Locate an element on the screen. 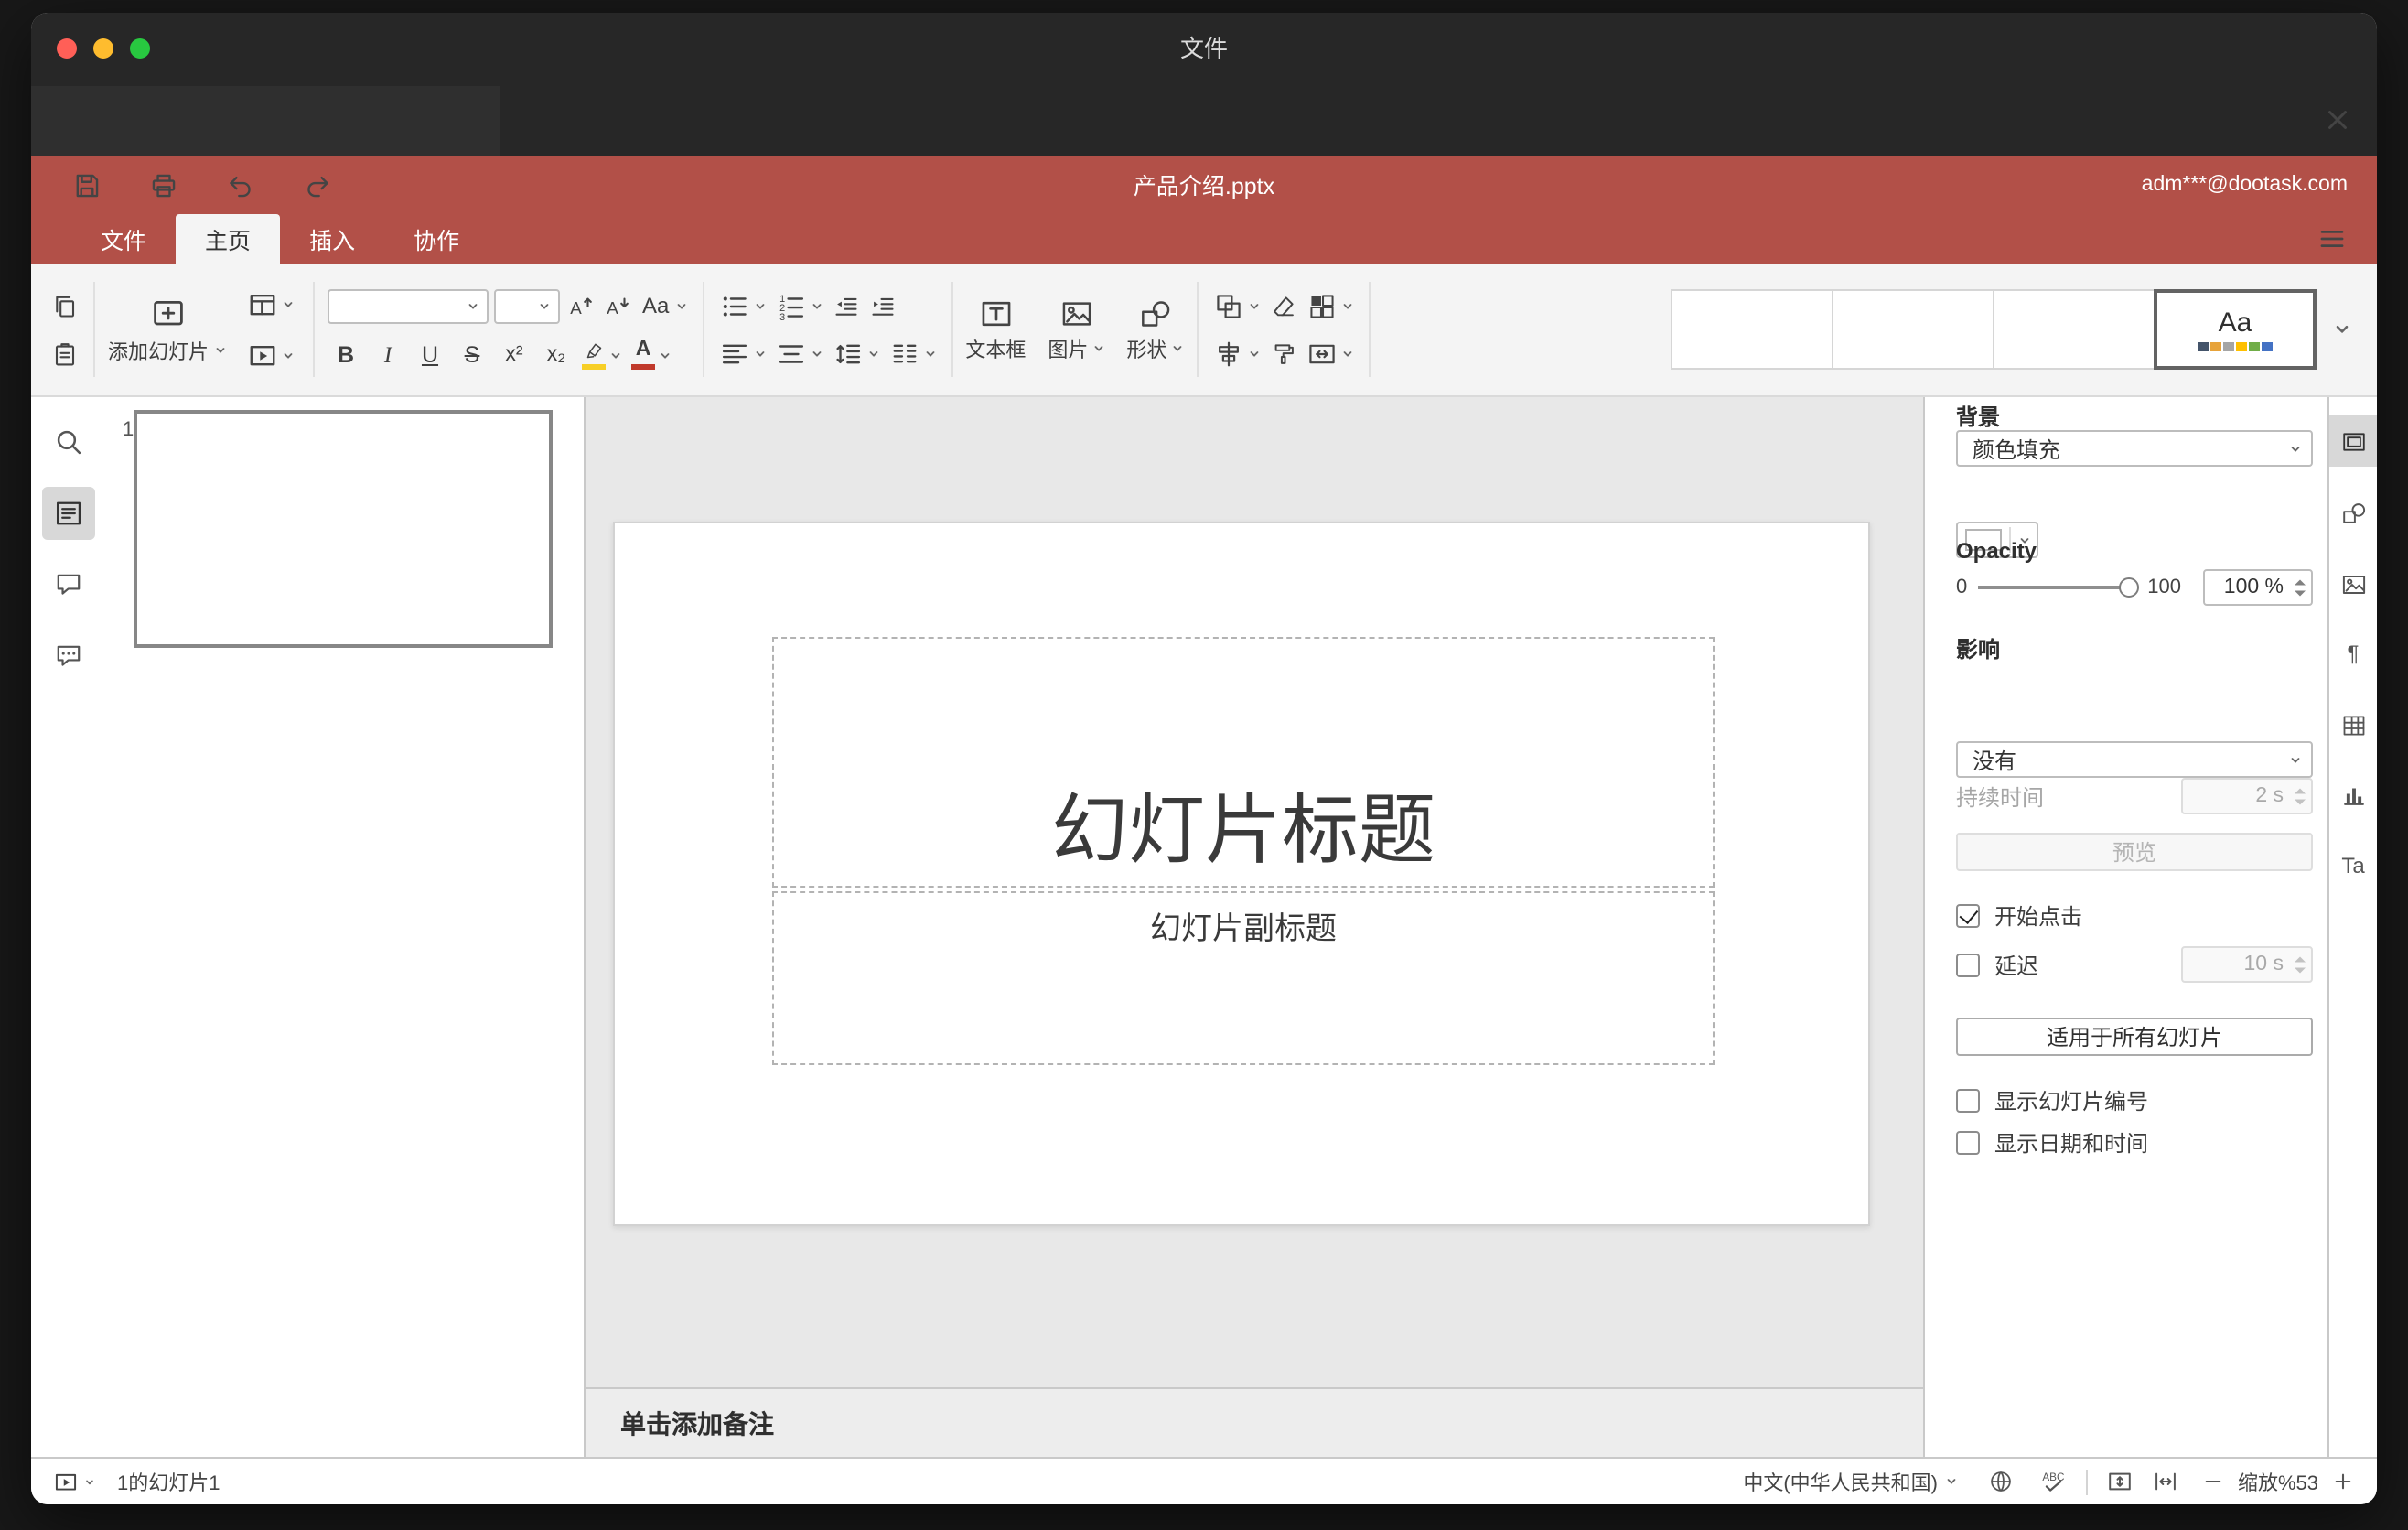 This screenshot has width=2408, height=1530. effect-select: 没有 is located at coordinates (2134, 759).